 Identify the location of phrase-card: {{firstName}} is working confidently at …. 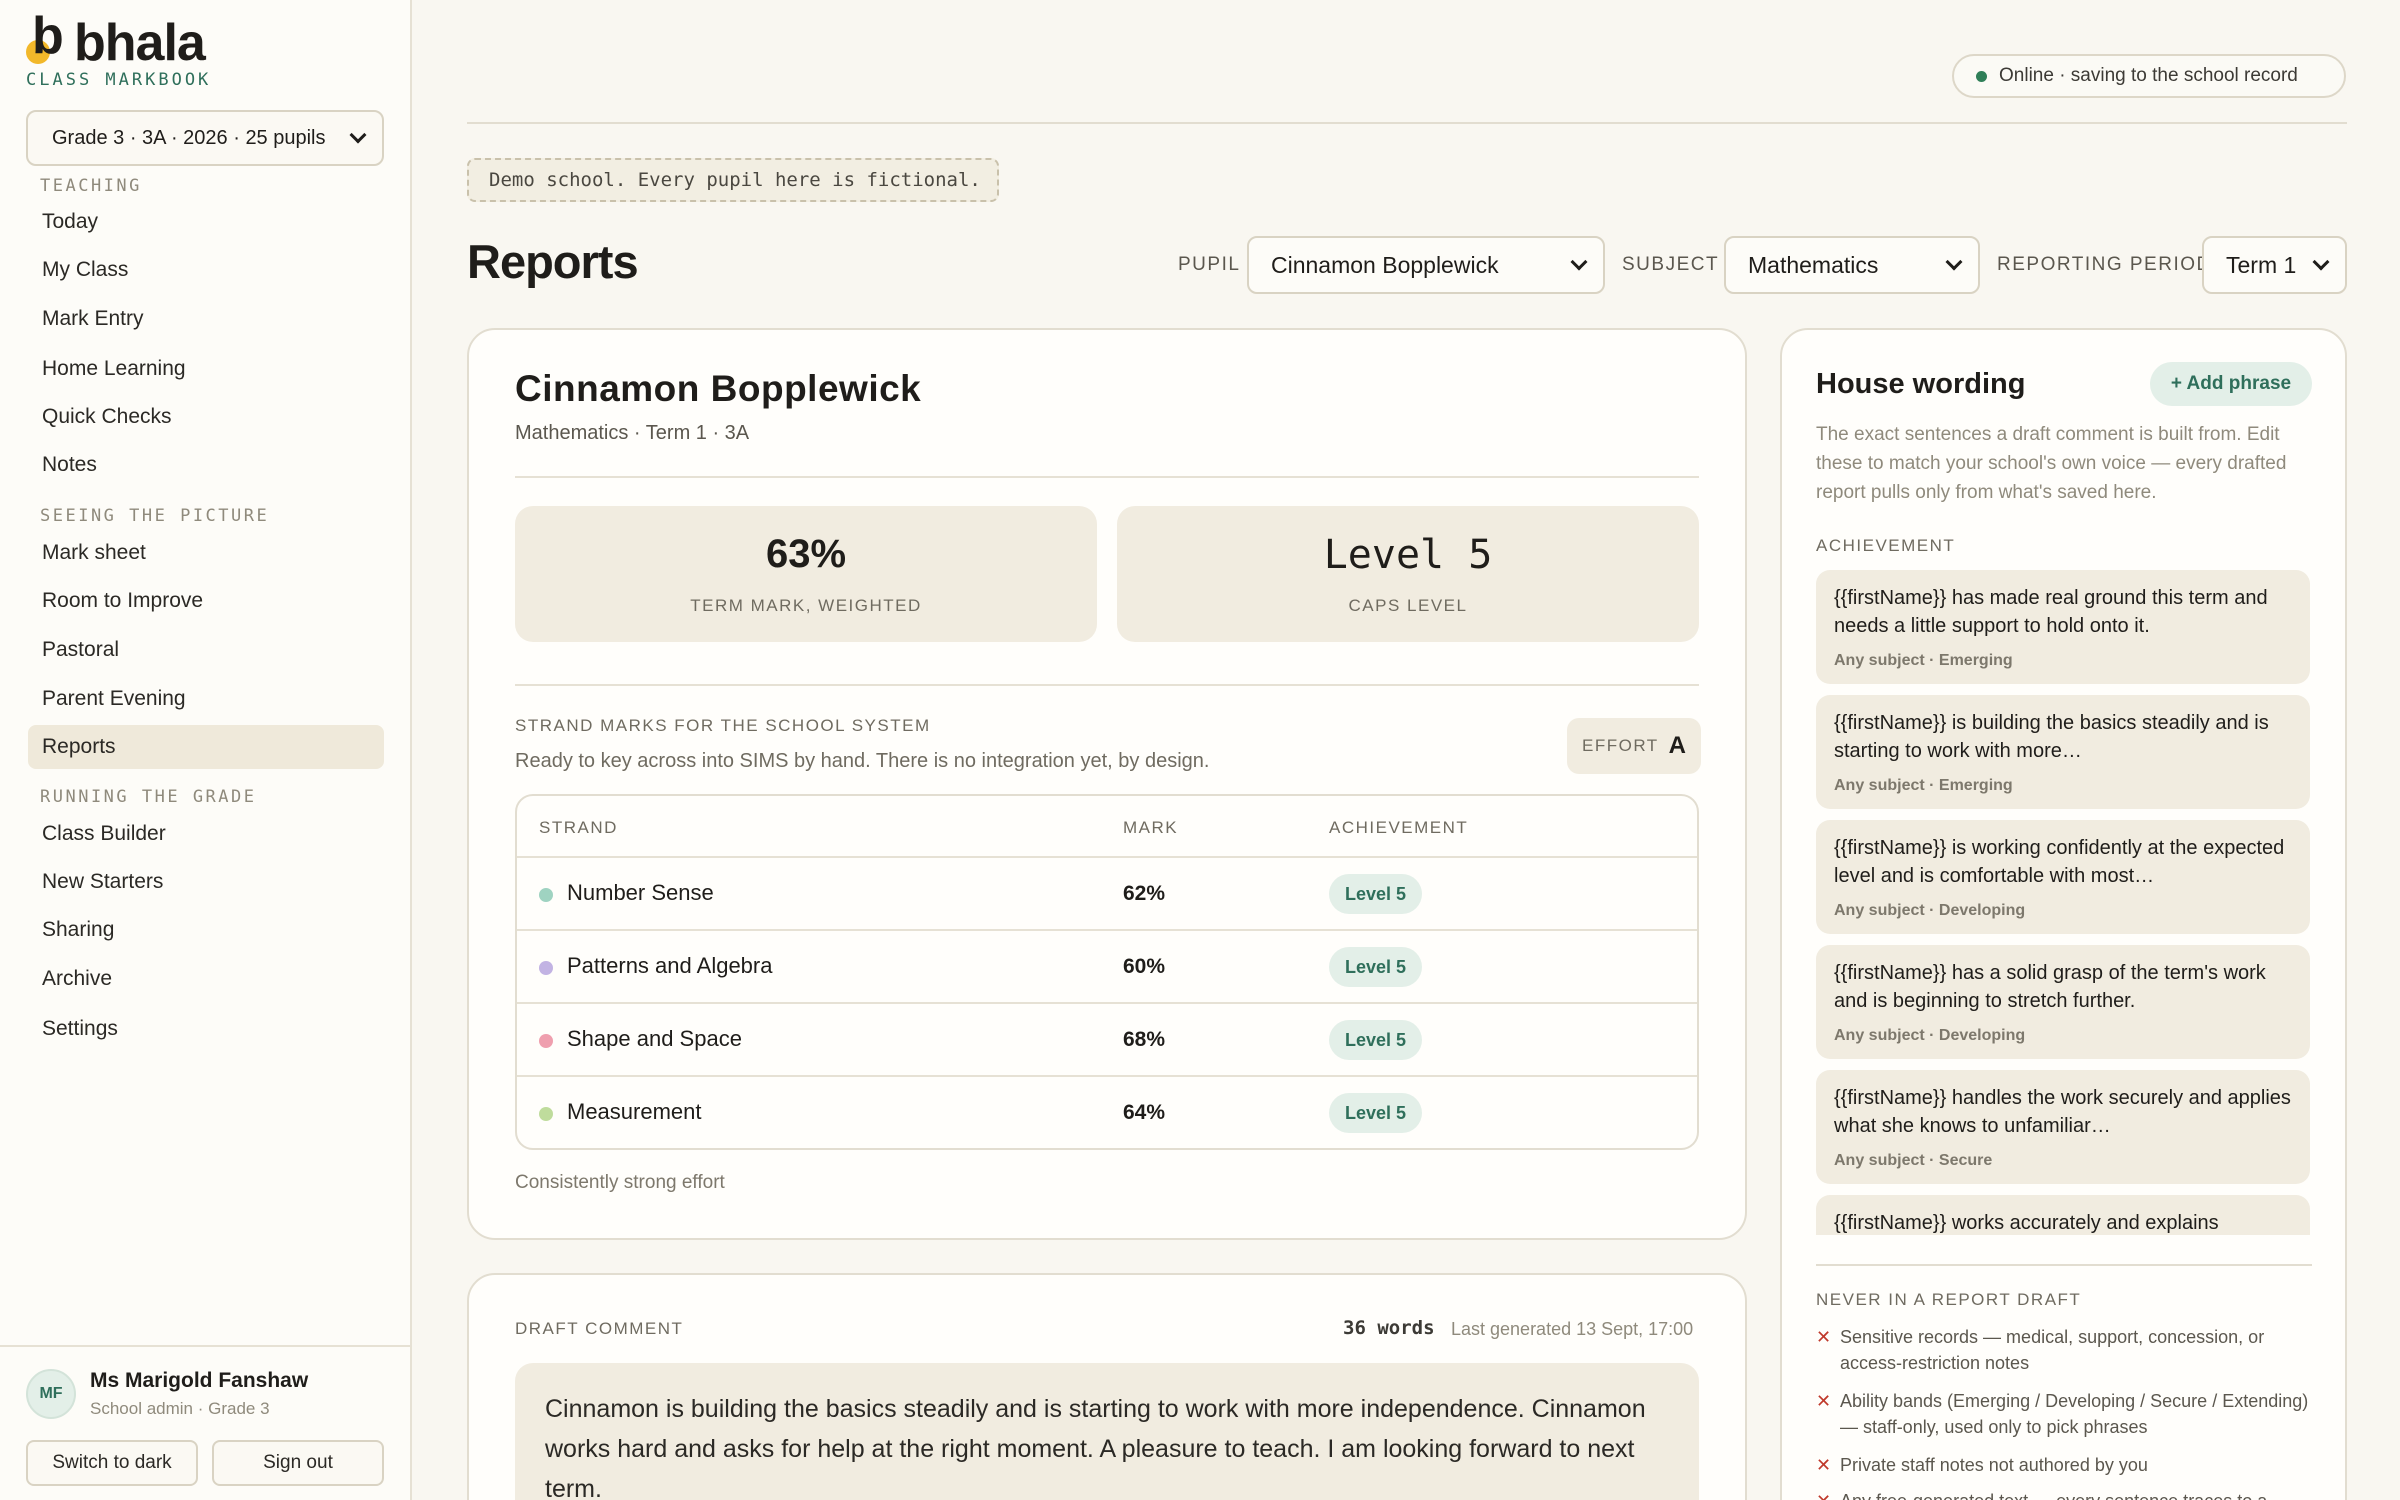
(2063, 877).